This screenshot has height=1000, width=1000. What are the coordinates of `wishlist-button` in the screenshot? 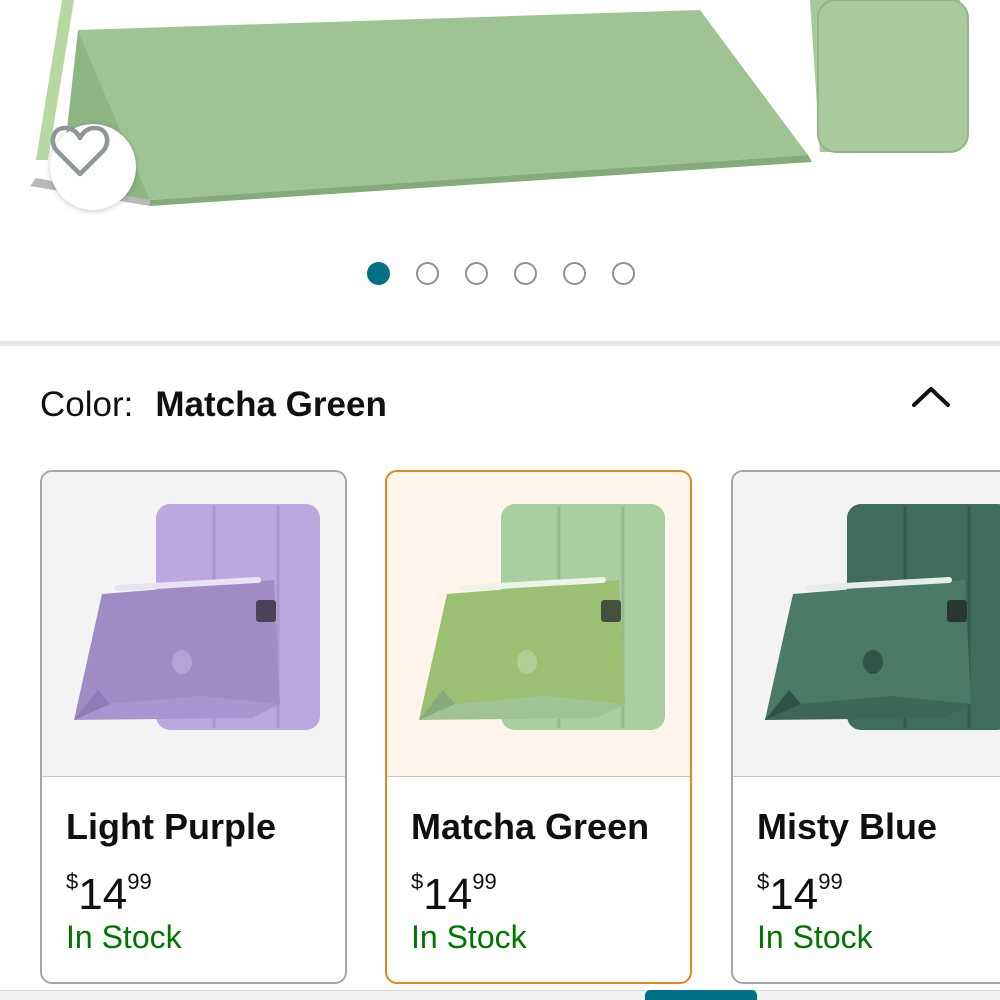 It's located at (93, 167).